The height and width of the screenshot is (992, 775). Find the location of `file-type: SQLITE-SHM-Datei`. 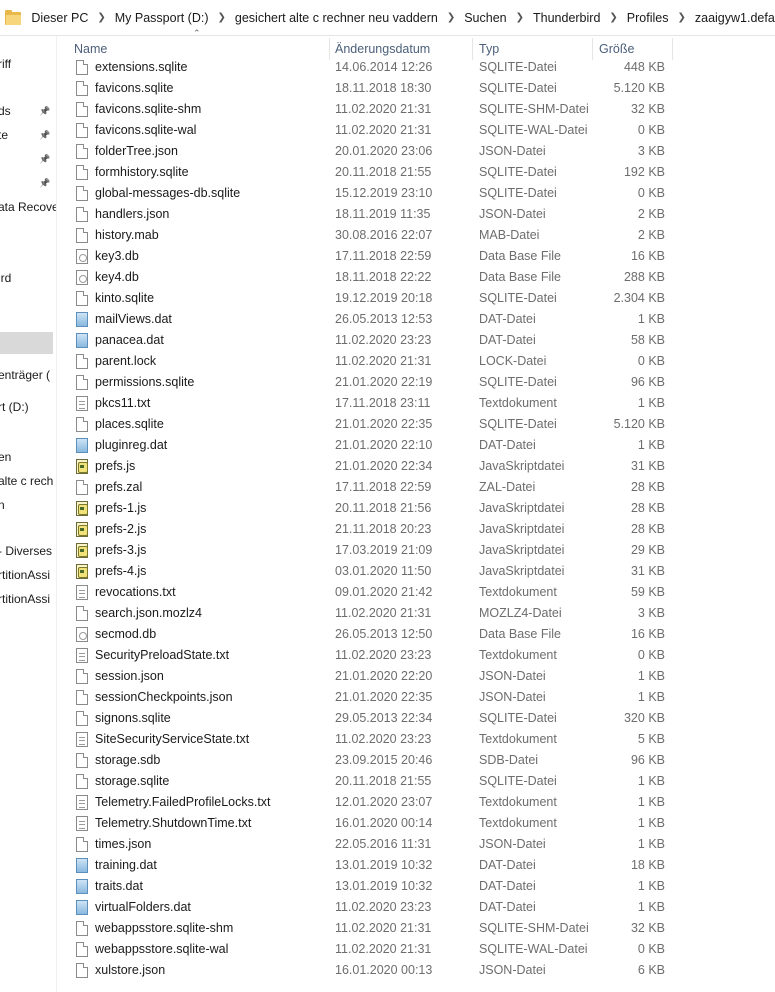

file-type: SQLITE-SHM-Datei is located at coordinates (534, 928).